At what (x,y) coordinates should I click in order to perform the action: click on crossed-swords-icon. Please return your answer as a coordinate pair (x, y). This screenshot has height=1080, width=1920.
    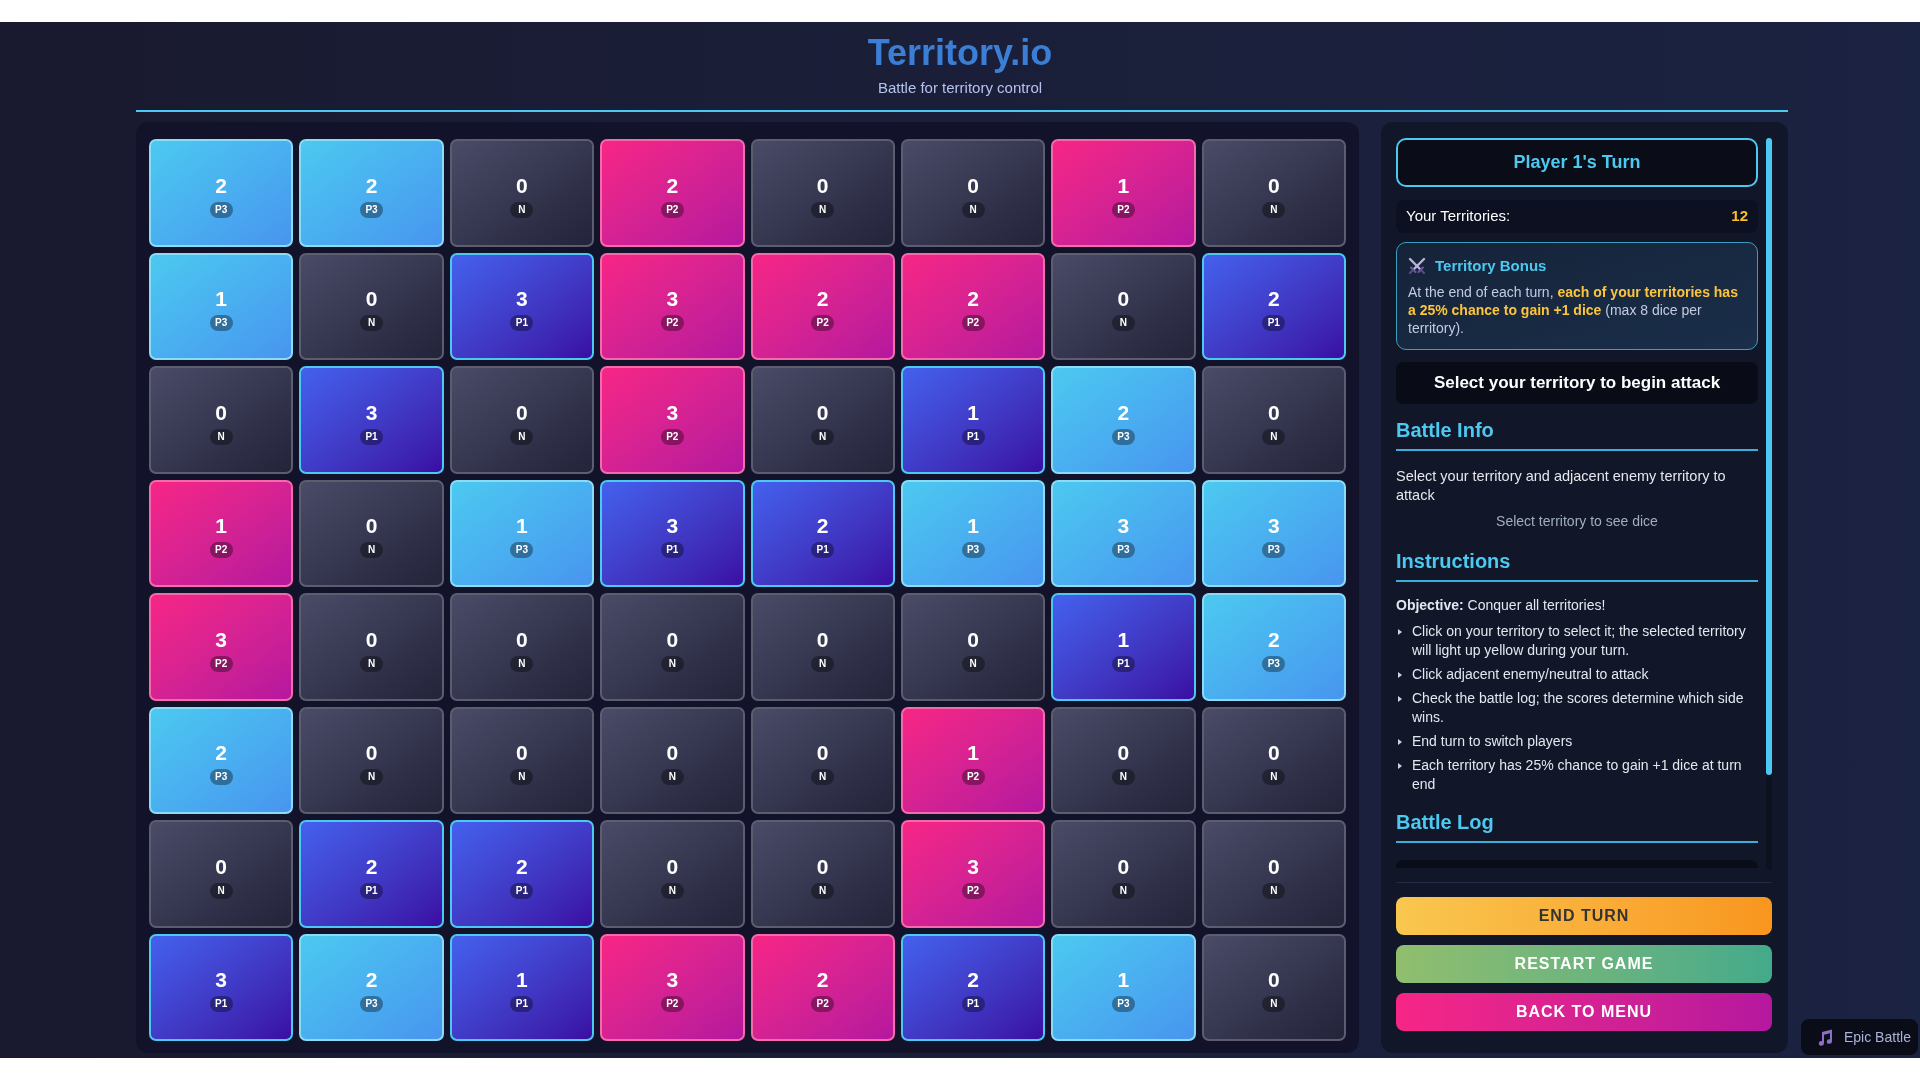
    Looking at the image, I should click on (1417, 266).